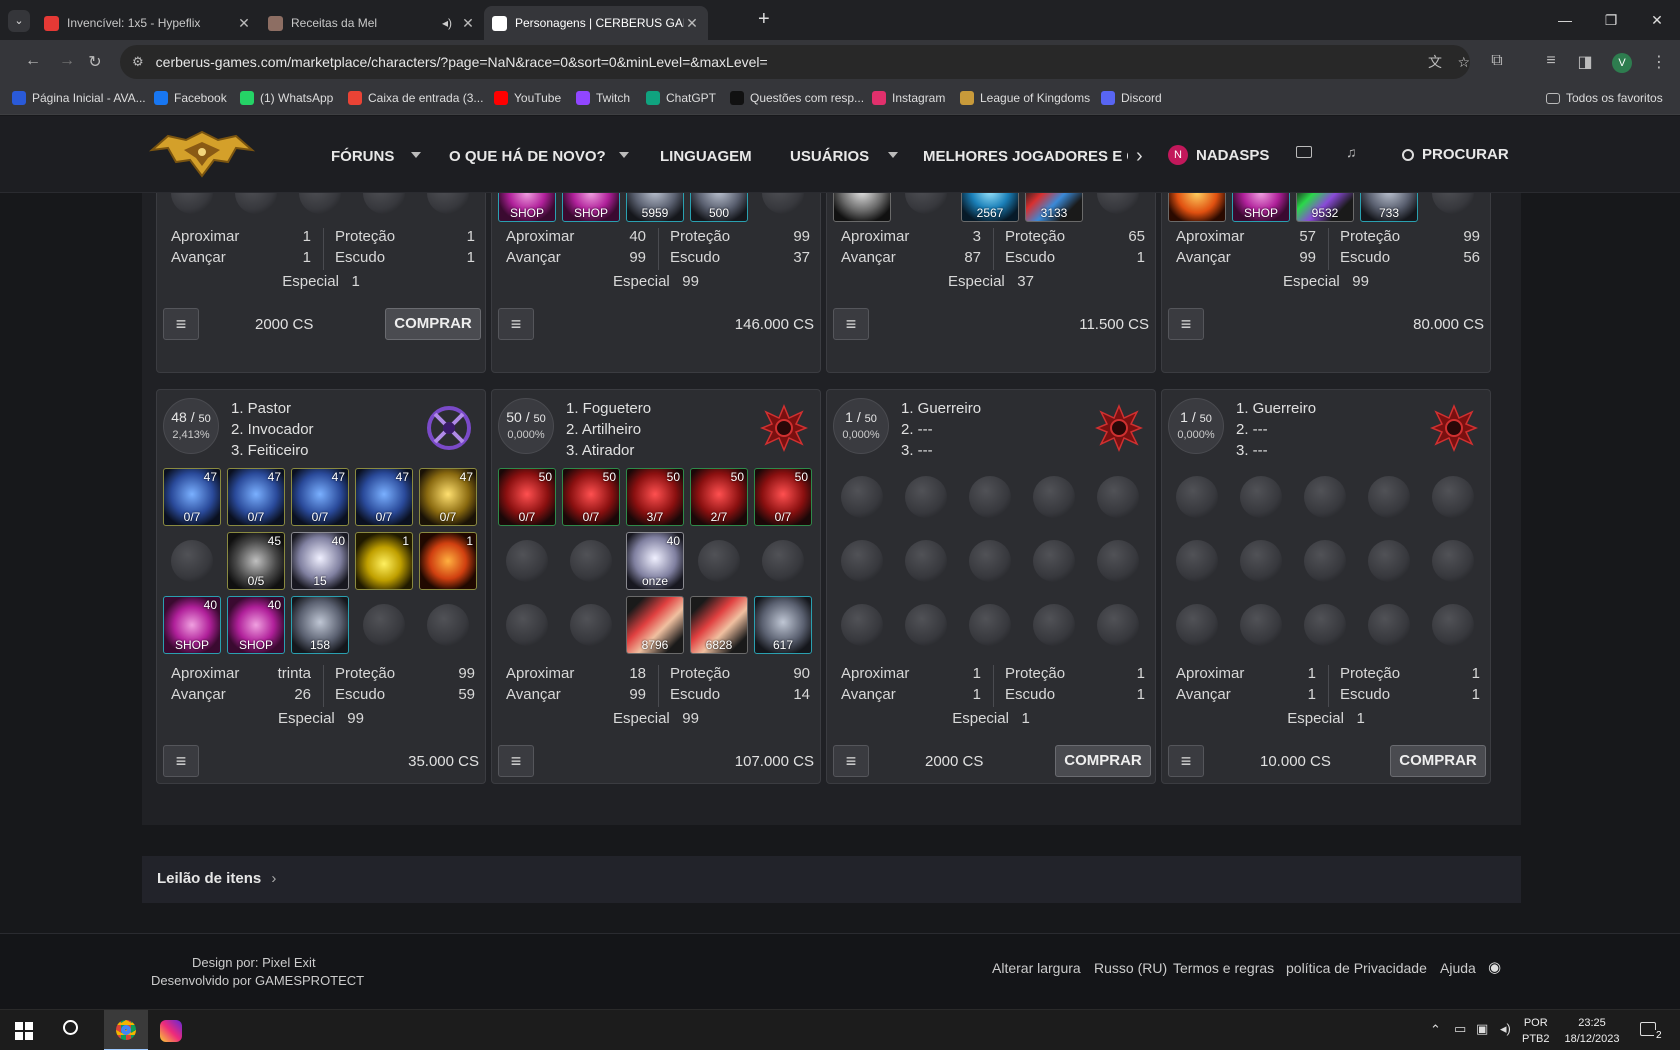  Describe the element at coordinates (1622, 63) in the screenshot. I see `profile-avatar: V` at that location.